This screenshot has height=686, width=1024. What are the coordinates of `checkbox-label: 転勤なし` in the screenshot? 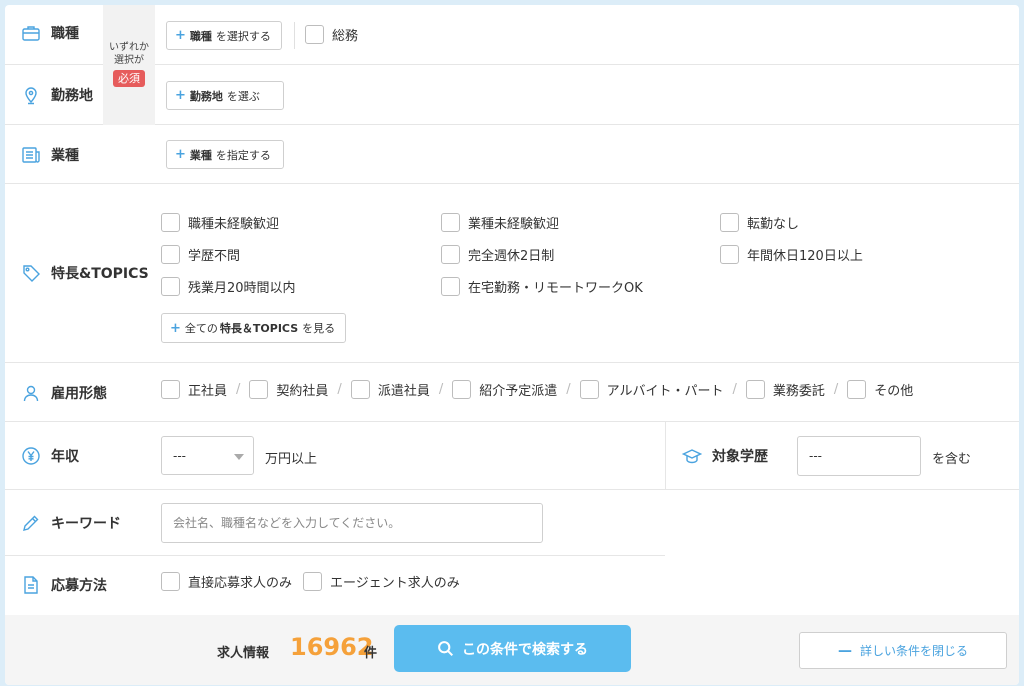 It's located at (773, 224).